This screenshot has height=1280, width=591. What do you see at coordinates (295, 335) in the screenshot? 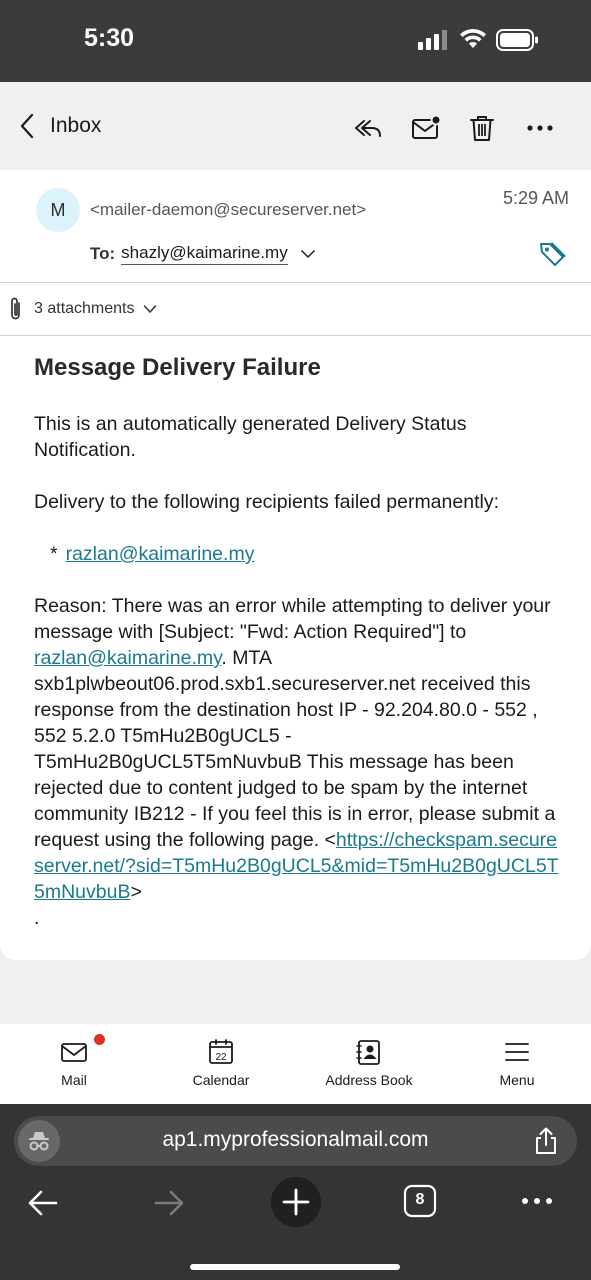
I see `attachments-divider` at bounding box center [295, 335].